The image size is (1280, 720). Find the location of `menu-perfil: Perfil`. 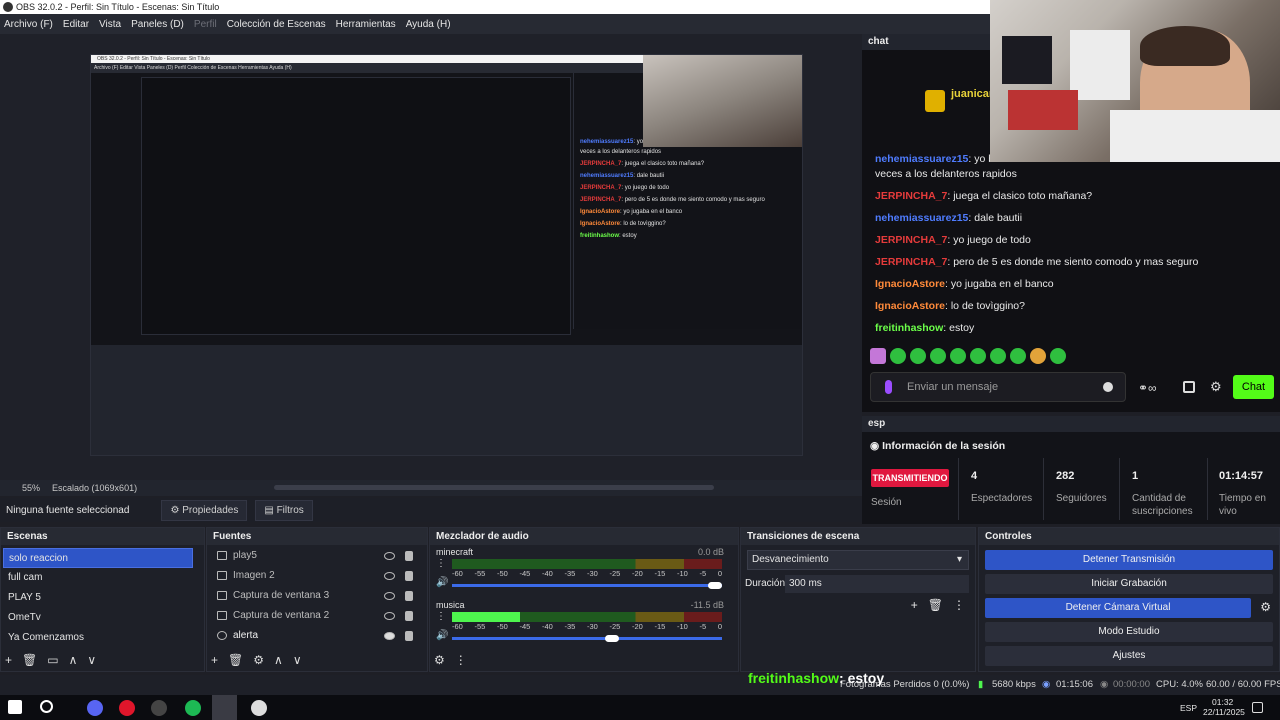

menu-perfil: Perfil is located at coordinates (205, 24).